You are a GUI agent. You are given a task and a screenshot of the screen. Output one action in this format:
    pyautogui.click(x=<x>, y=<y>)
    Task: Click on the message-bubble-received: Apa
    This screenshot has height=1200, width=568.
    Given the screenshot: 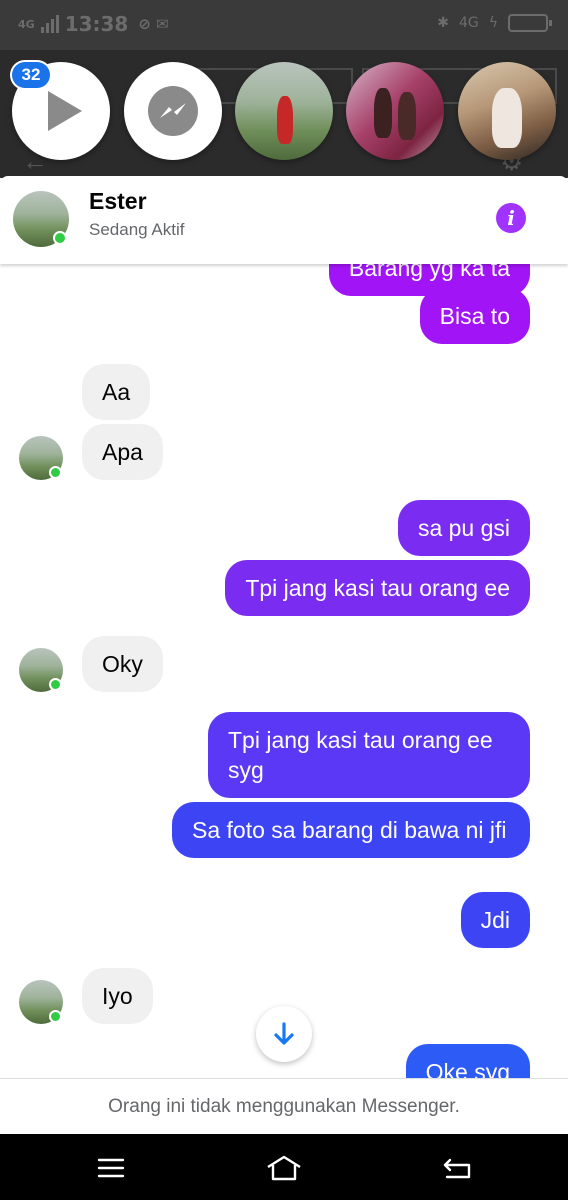 What is the action you would take?
    pyautogui.click(x=122, y=452)
    